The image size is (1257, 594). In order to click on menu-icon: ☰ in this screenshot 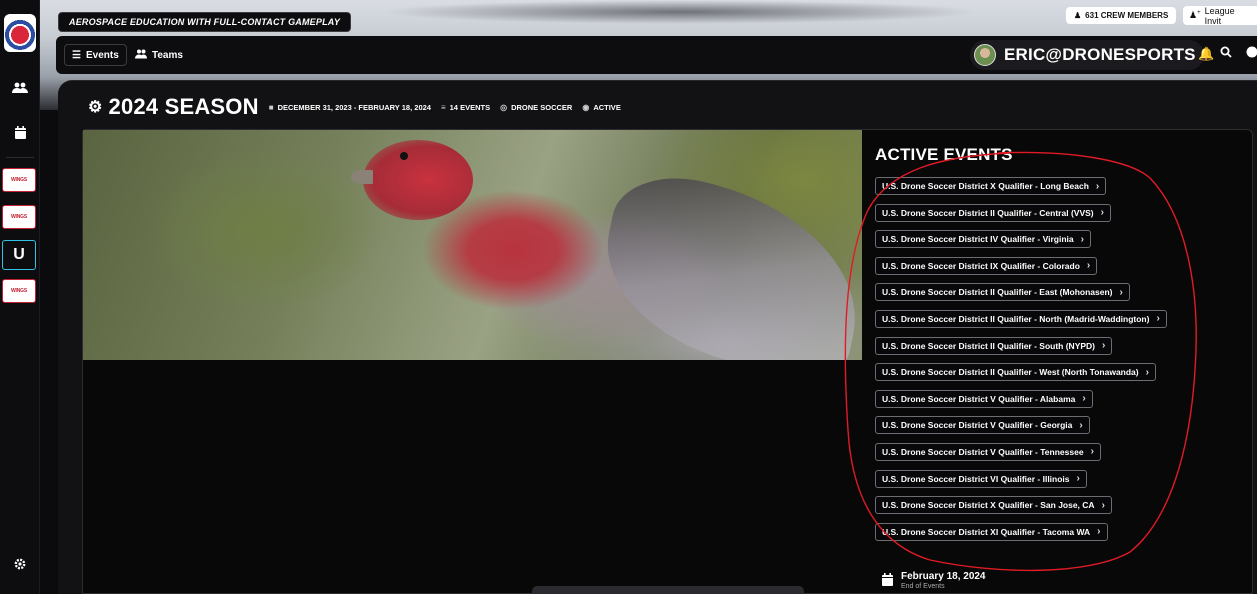, I will do `click(76, 55)`.